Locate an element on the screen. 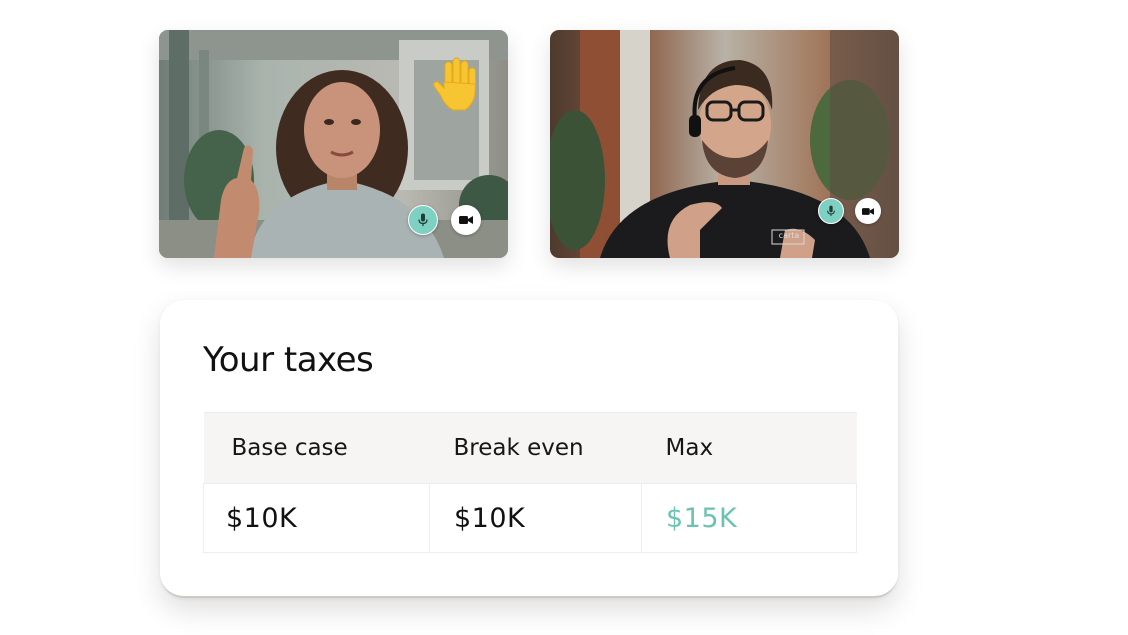  column-header-break-even: Break even is located at coordinates (535, 448).